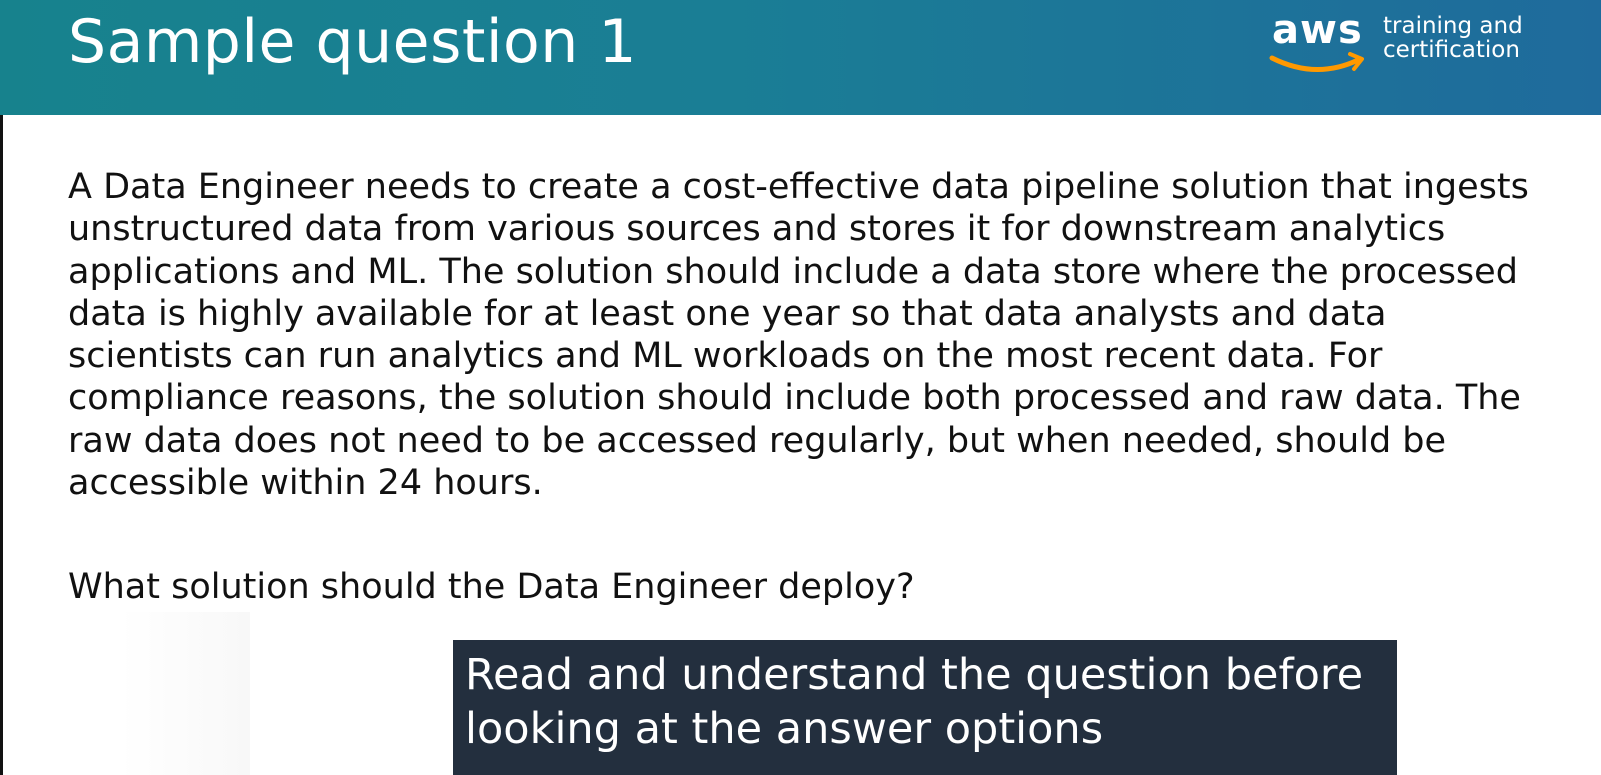  I want to click on logo-tagline: training and certification, so click(1455, 38).